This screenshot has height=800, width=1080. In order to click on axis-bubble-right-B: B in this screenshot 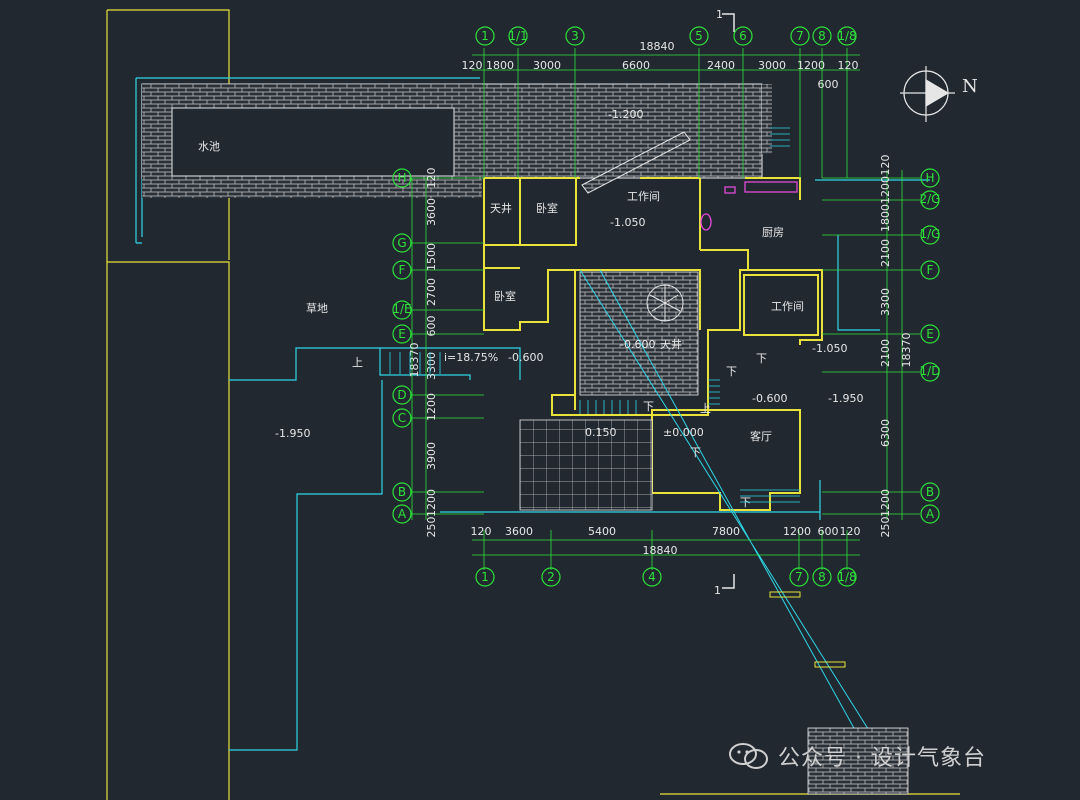, I will do `click(930, 492)`.